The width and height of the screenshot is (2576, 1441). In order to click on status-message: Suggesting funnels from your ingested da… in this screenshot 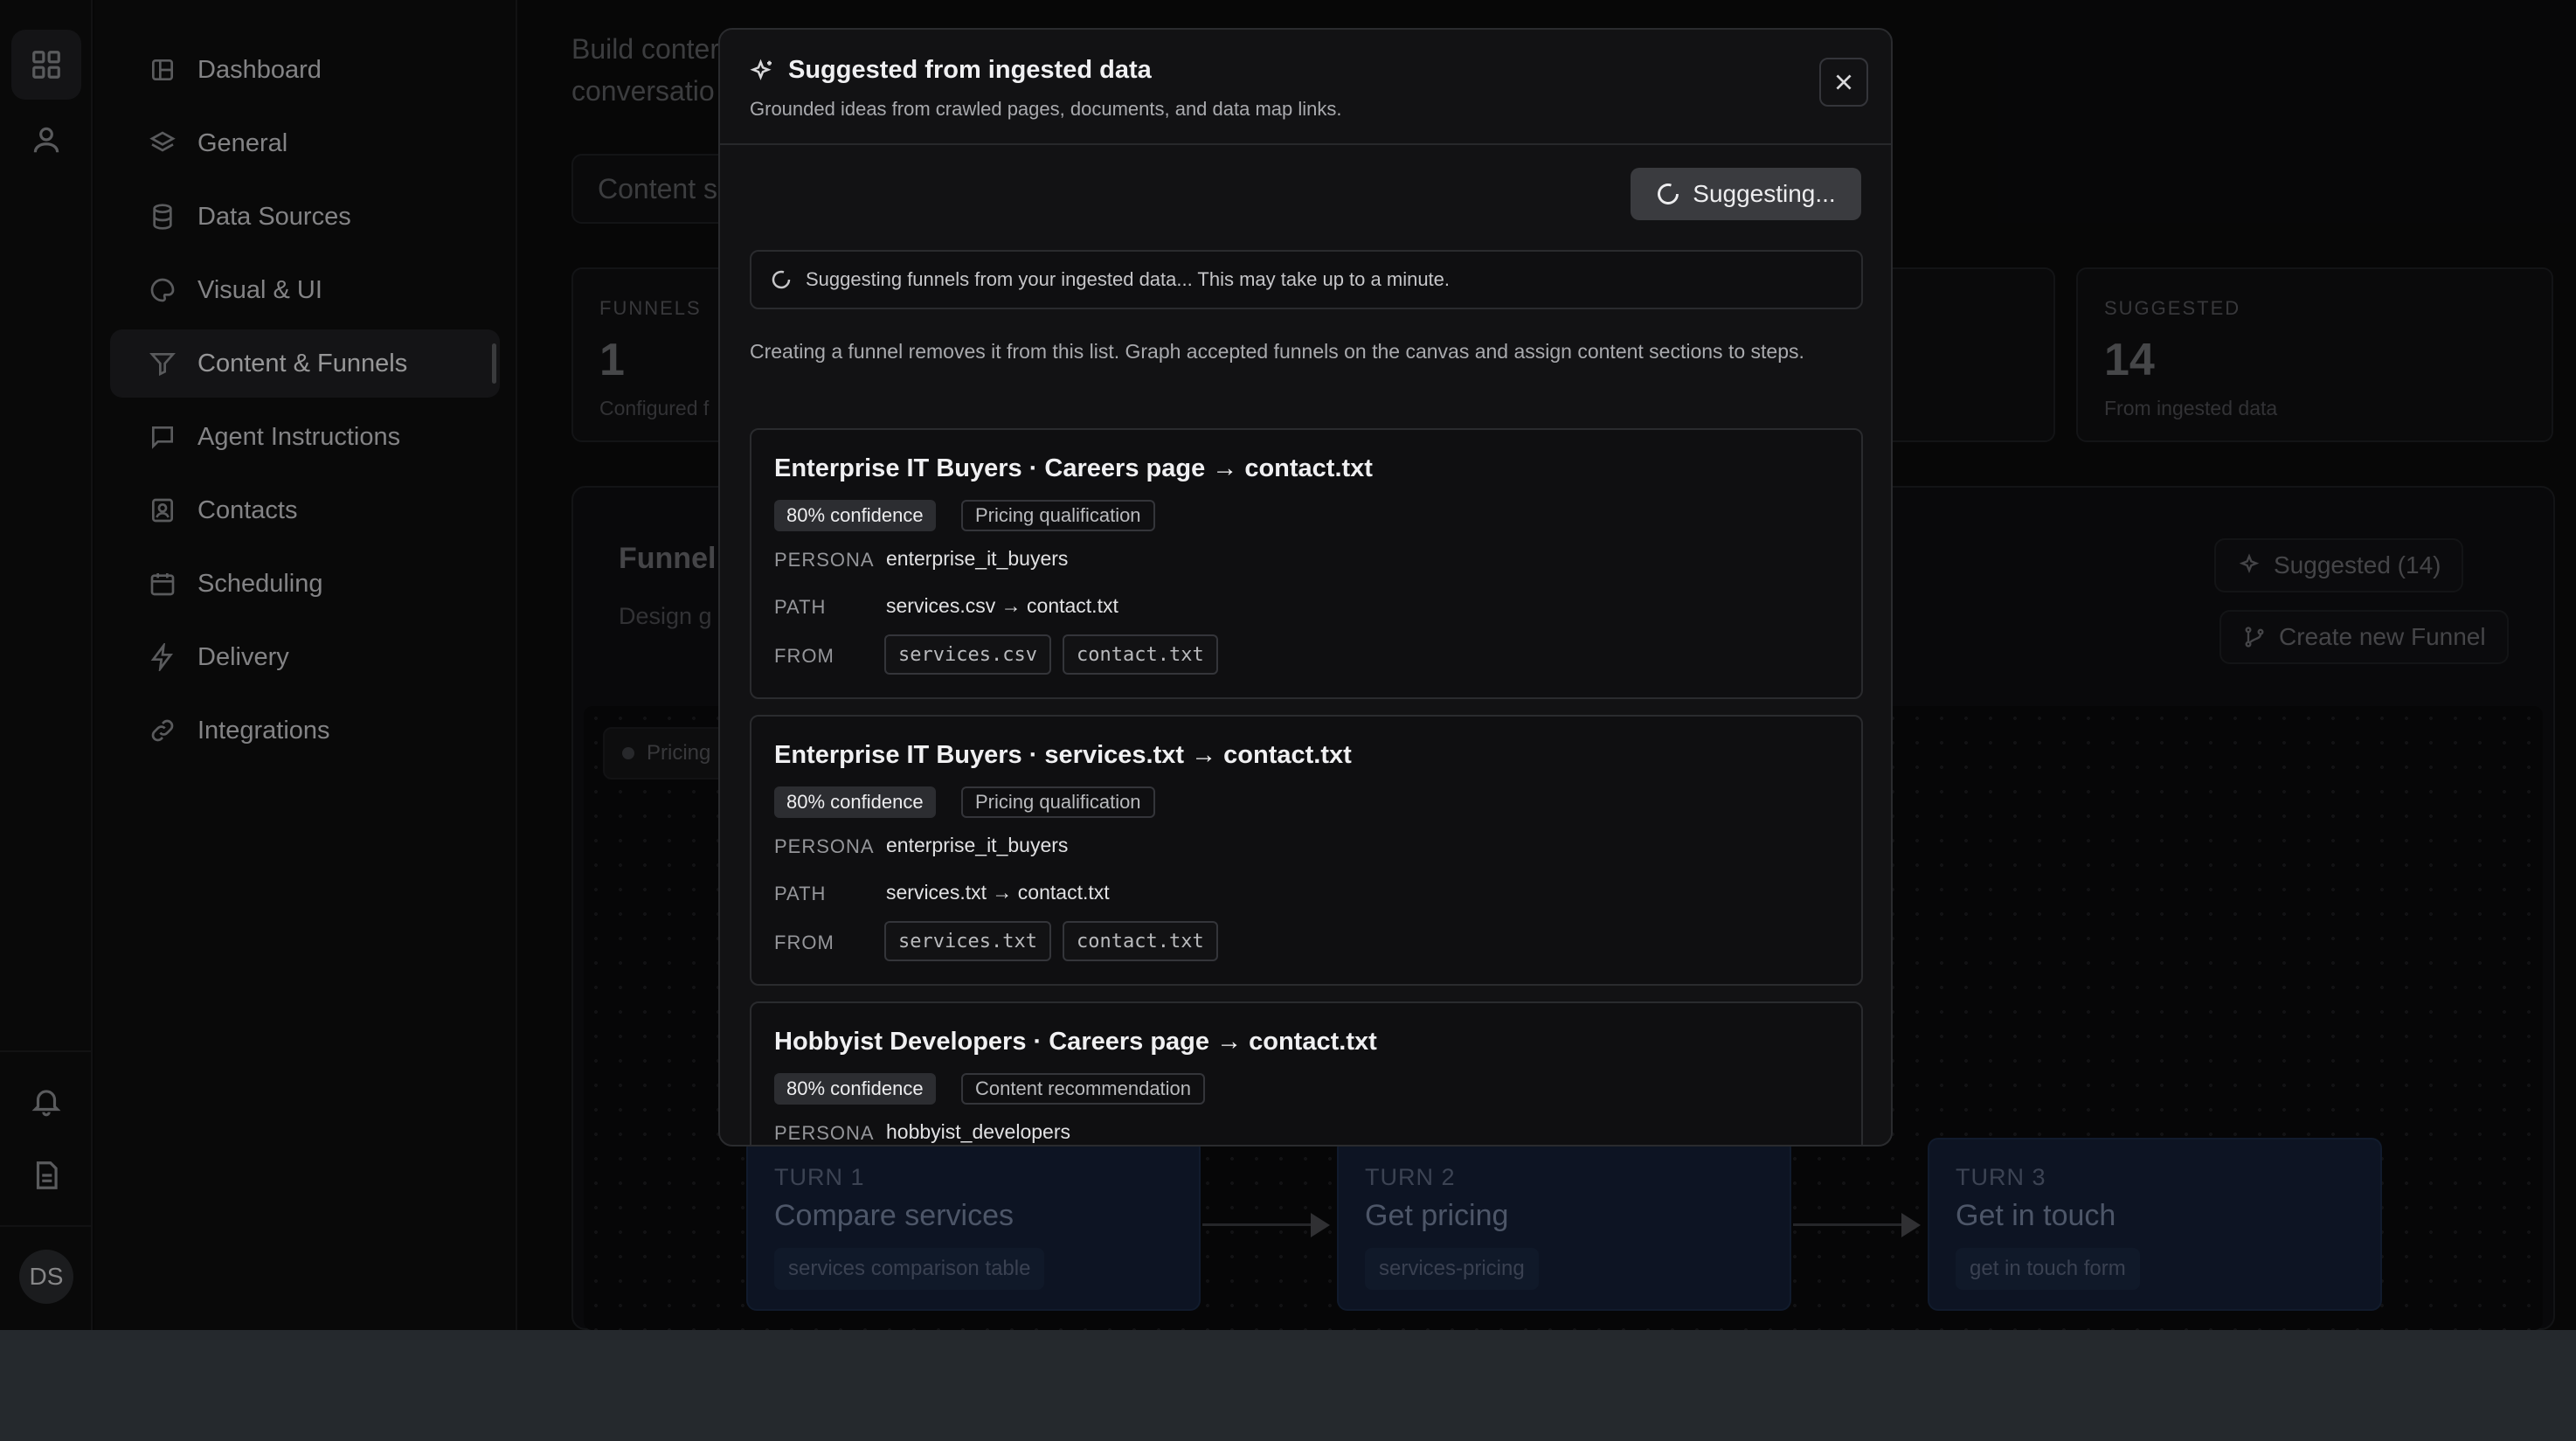, I will do `click(1306, 279)`.